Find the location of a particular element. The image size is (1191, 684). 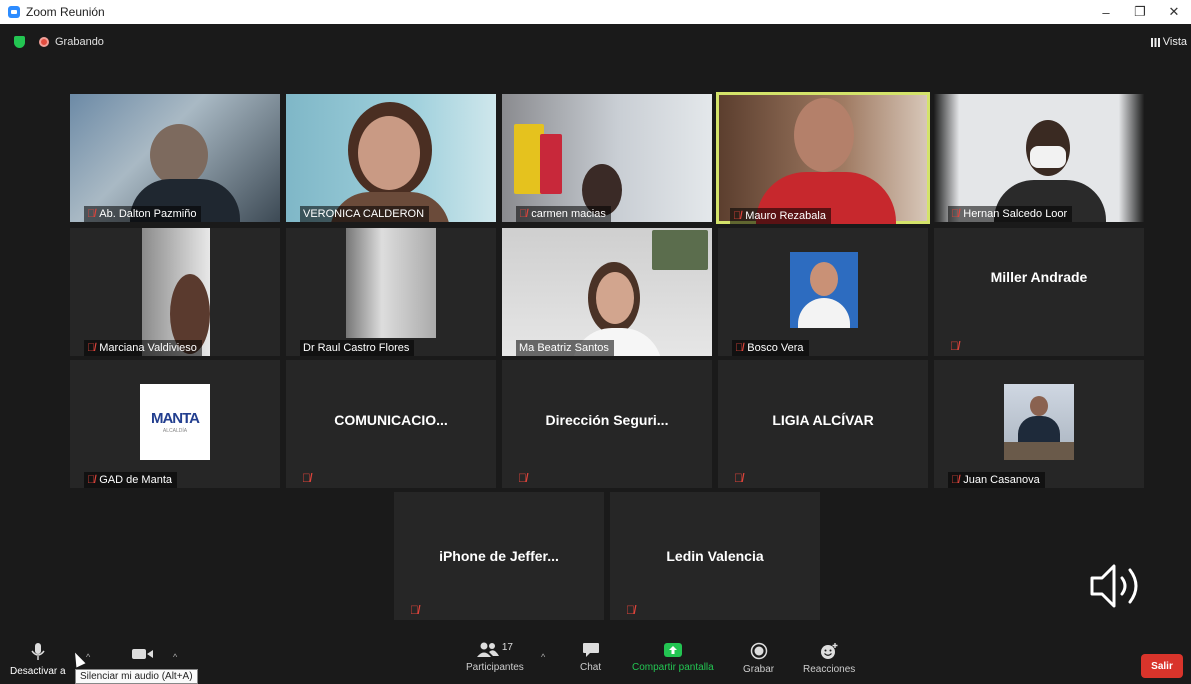

participant-name-tag: 🎙̸ Juan Casanova is located at coordinates (996, 480).